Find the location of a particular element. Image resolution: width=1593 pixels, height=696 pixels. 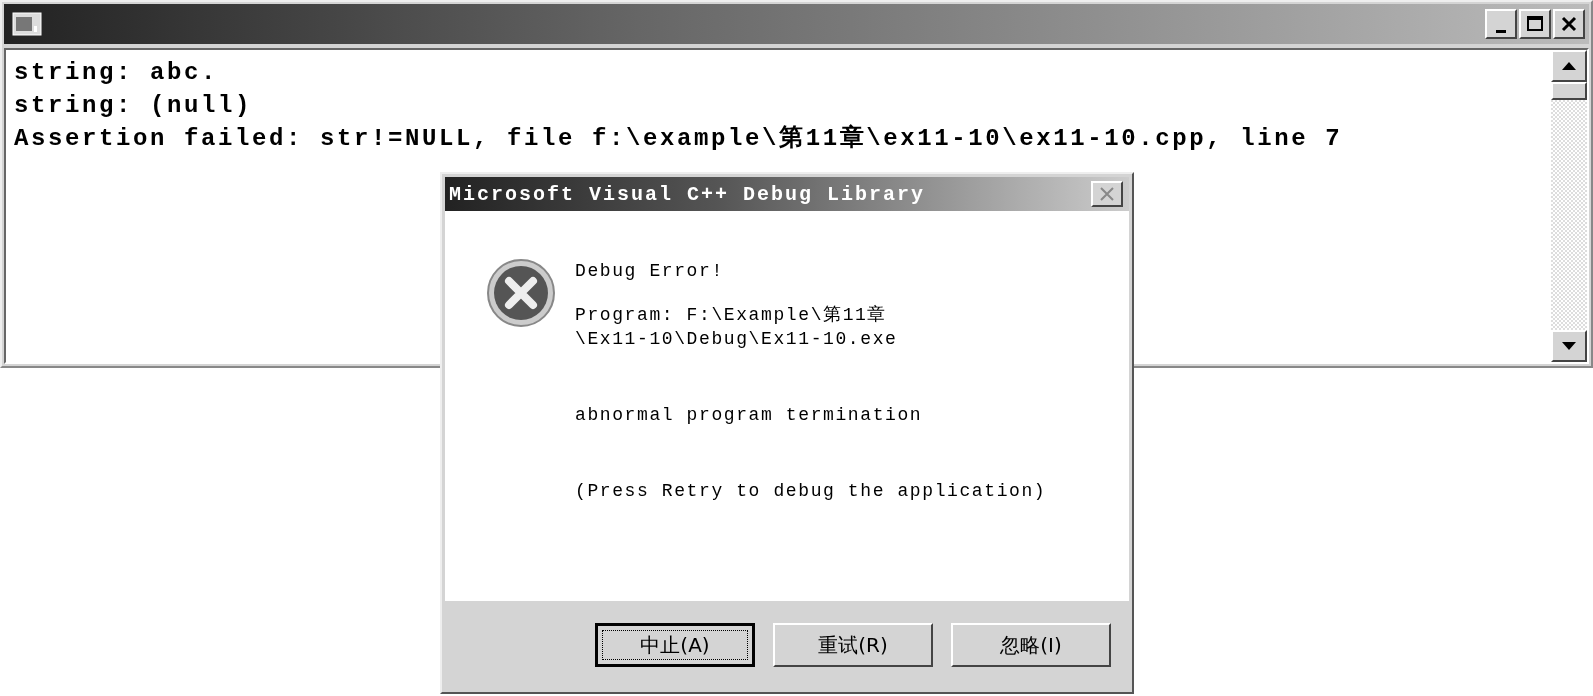

error-icon is located at coordinates (521, 293).